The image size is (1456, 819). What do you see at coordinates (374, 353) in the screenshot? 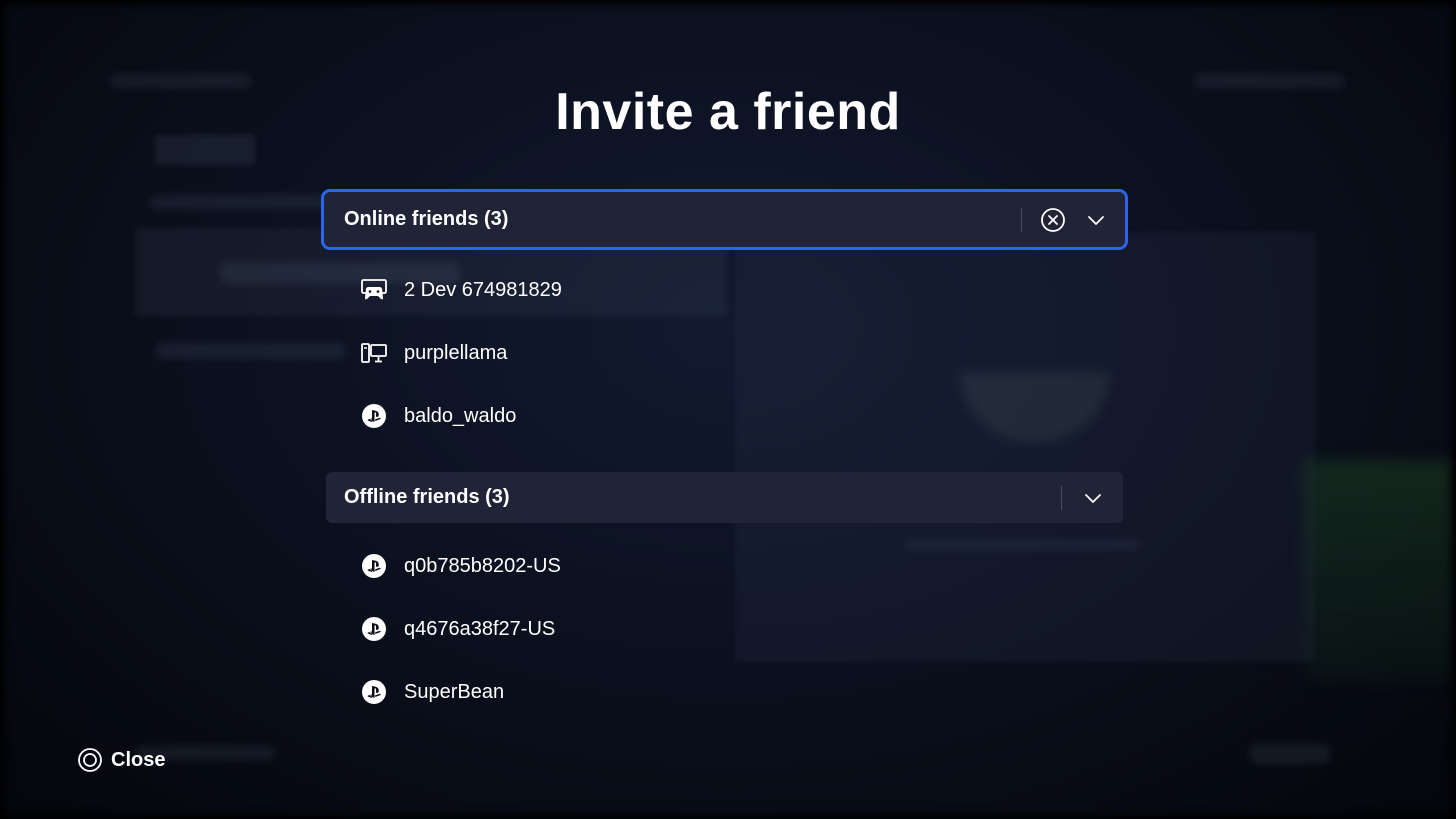
I see `pc-icon` at bounding box center [374, 353].